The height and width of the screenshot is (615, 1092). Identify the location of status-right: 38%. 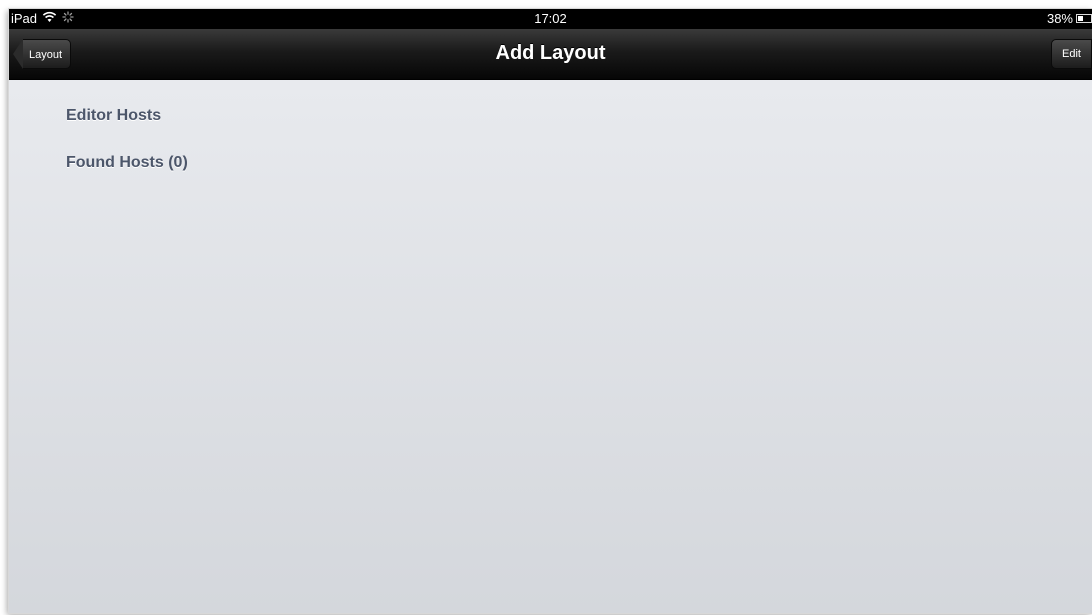
(1069, 18).